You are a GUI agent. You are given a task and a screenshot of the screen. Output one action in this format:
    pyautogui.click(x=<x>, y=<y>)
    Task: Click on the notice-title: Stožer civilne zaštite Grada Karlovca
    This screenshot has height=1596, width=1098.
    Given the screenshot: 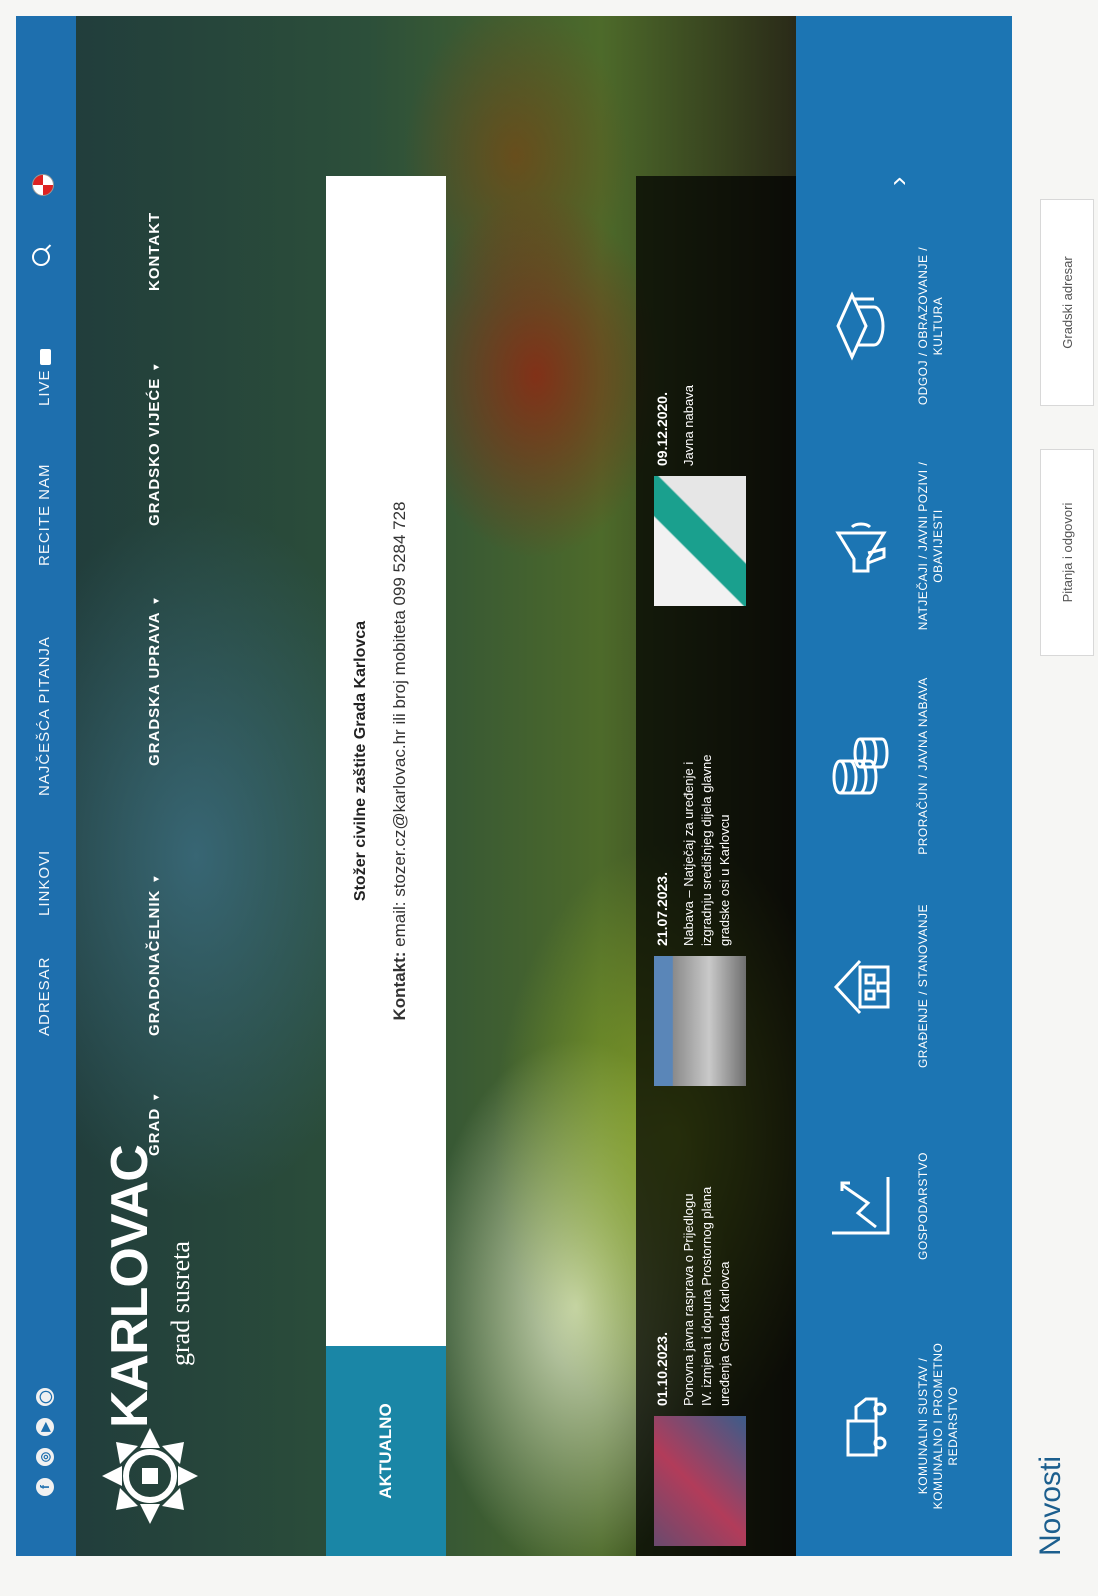 What is the action you would take?
    pyautogui.click(x=360, y=761)
    